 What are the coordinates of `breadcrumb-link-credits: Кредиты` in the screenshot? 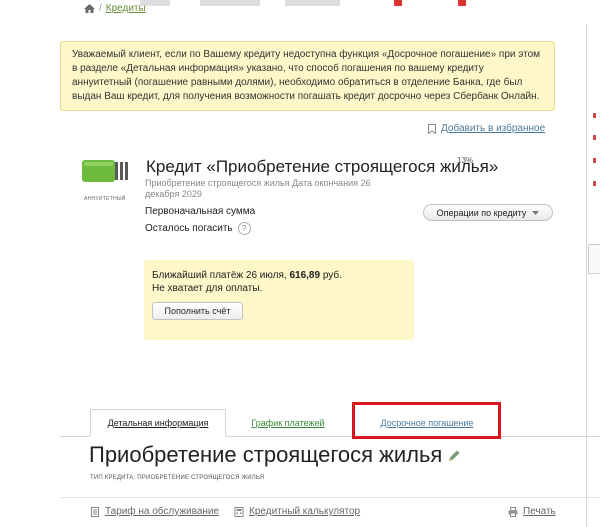 It's located at (126, 8).